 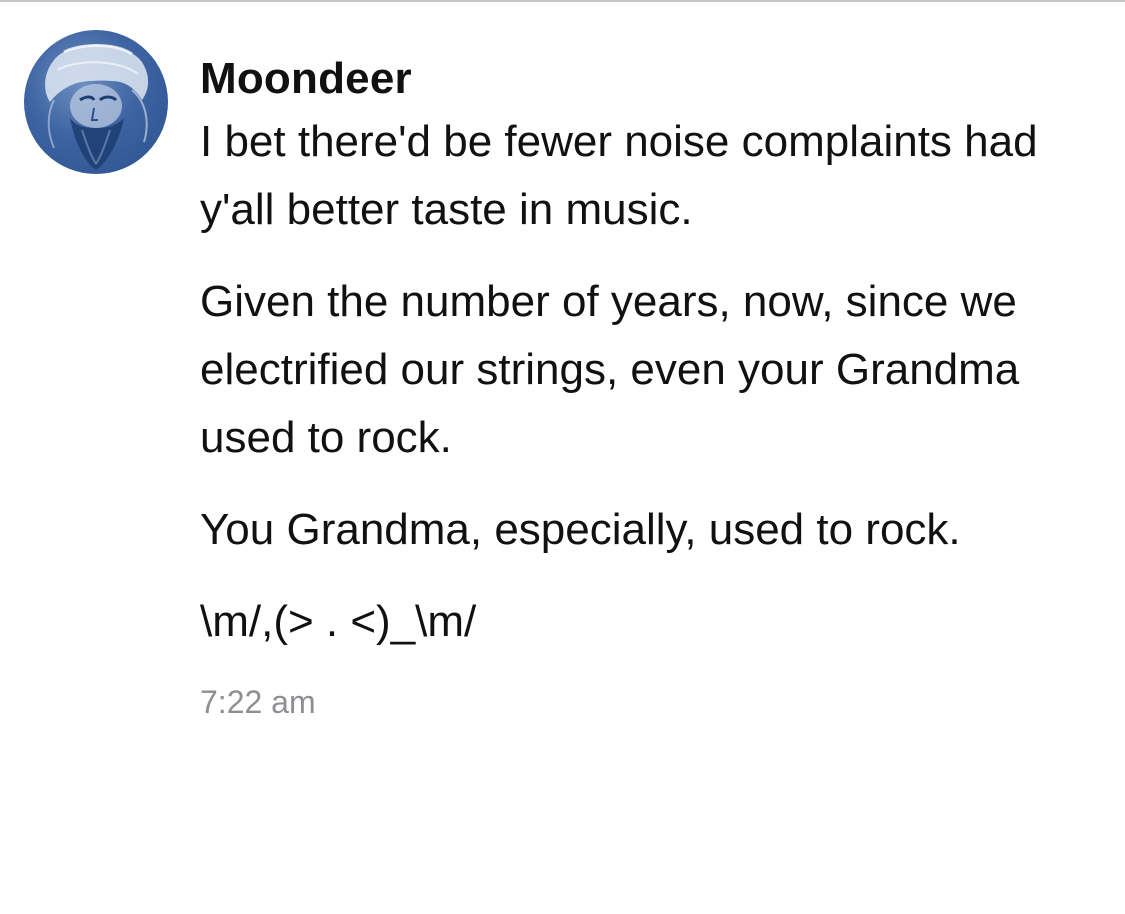 What do you see at coordinates (640, 79) in the screenshot?
I see `sender-name: Moondeer` at bounding box center [640, 79].